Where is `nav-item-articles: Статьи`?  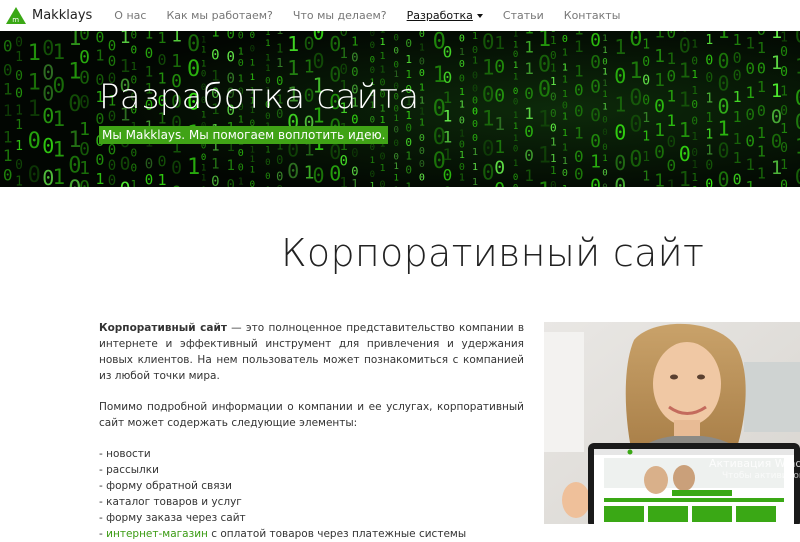
nav-item-articles: Статьи is located at coordinates (523, 15).